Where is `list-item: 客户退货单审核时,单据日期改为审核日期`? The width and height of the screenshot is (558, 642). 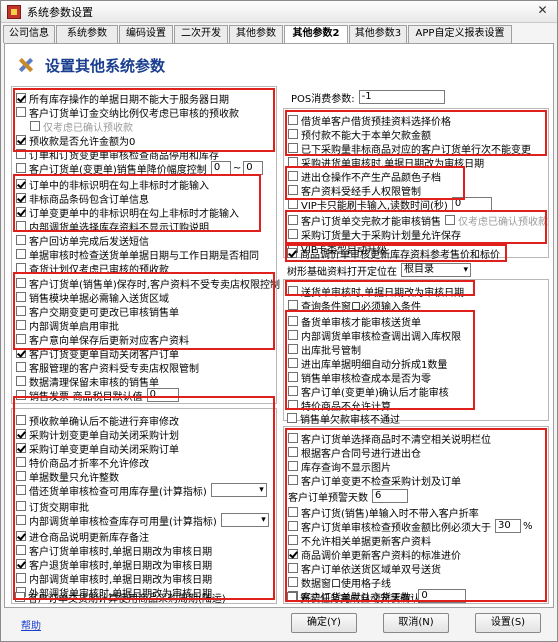 list-item: 客户退货单审核时,单据日期改为审核日期 is located at coordinates (114, 564).